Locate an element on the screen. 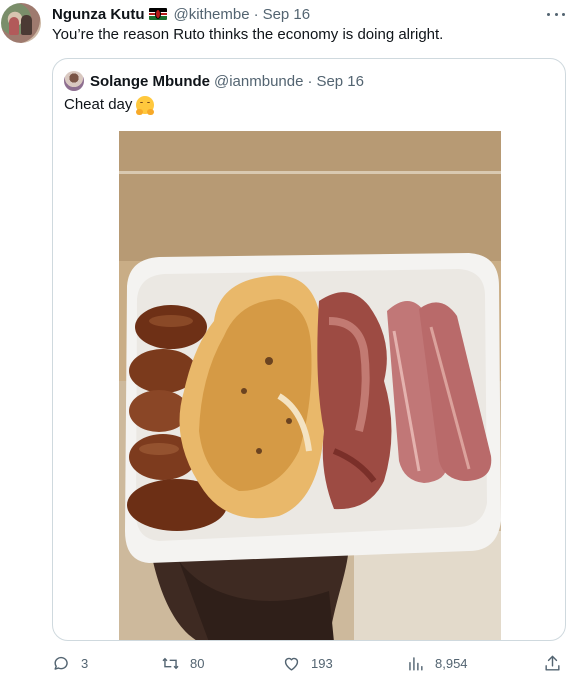 The image size is (585, 683). quoted-author-handle: @ianmbunde is located at coordinates (259, 81).